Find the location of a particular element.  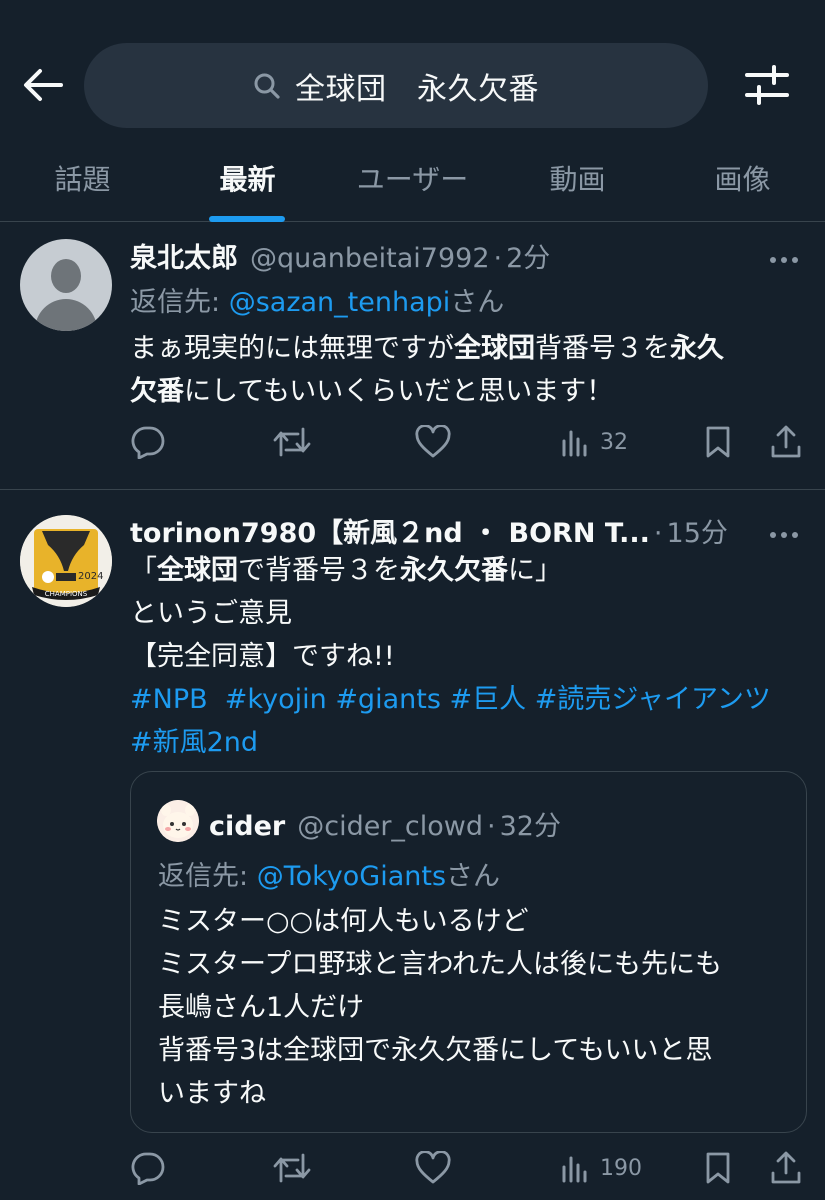

search-tabs: 話題 最新 ユーザー 動画 画像 is located at coordinates (412, 186).